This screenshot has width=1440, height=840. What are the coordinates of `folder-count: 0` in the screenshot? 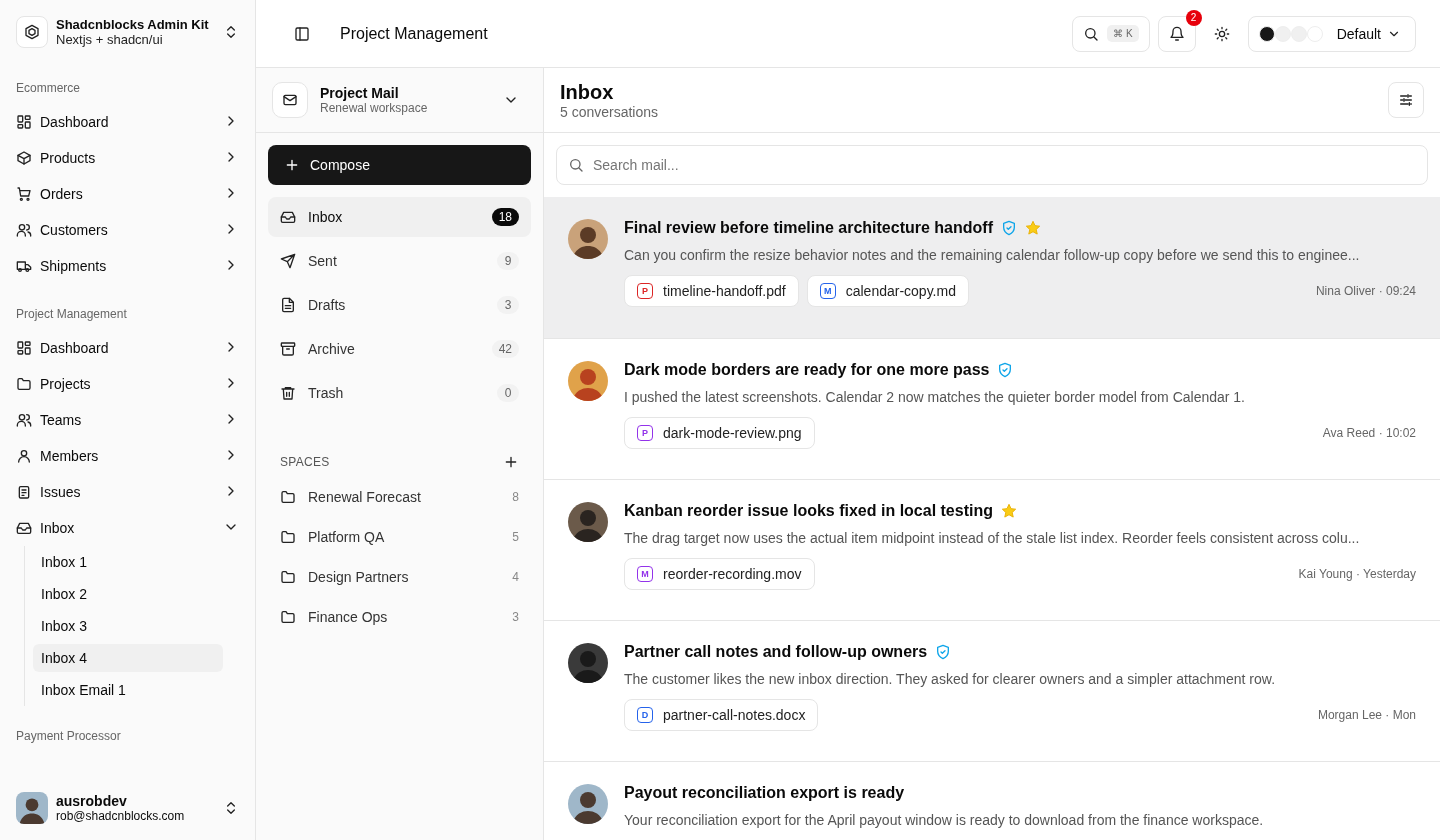 It's located at (508, 393).